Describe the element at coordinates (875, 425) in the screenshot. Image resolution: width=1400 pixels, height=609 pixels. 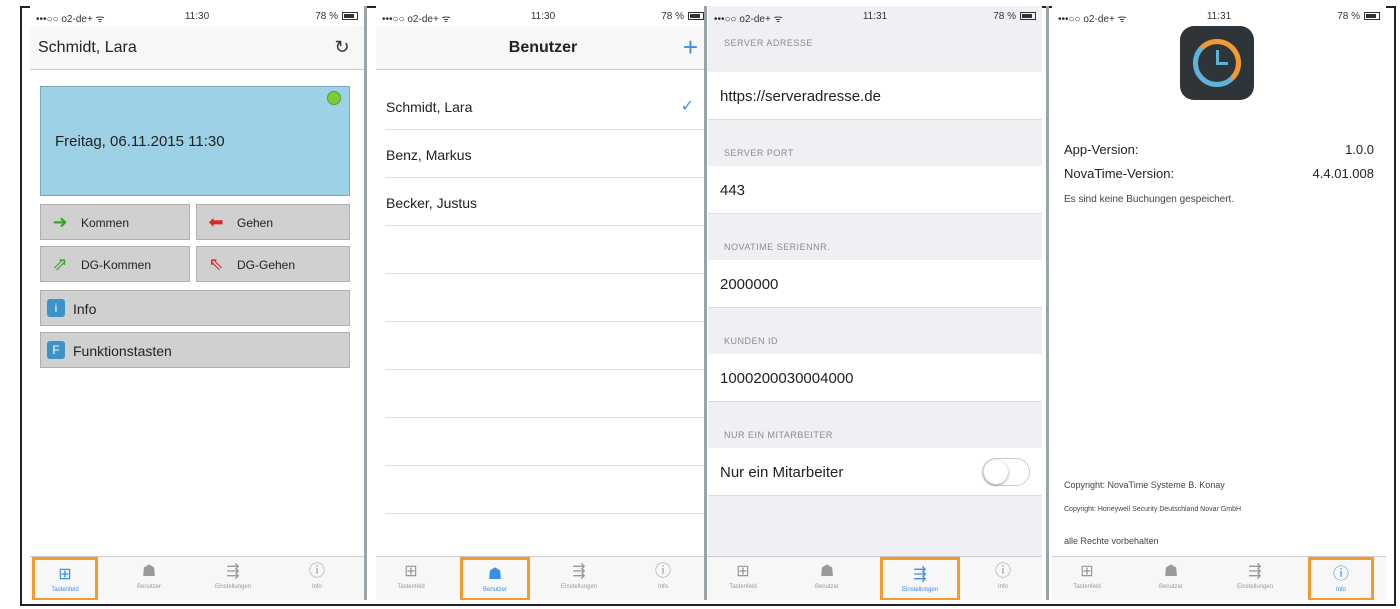
I see `section-header: NUR EIN MITARBEITER` at that location.